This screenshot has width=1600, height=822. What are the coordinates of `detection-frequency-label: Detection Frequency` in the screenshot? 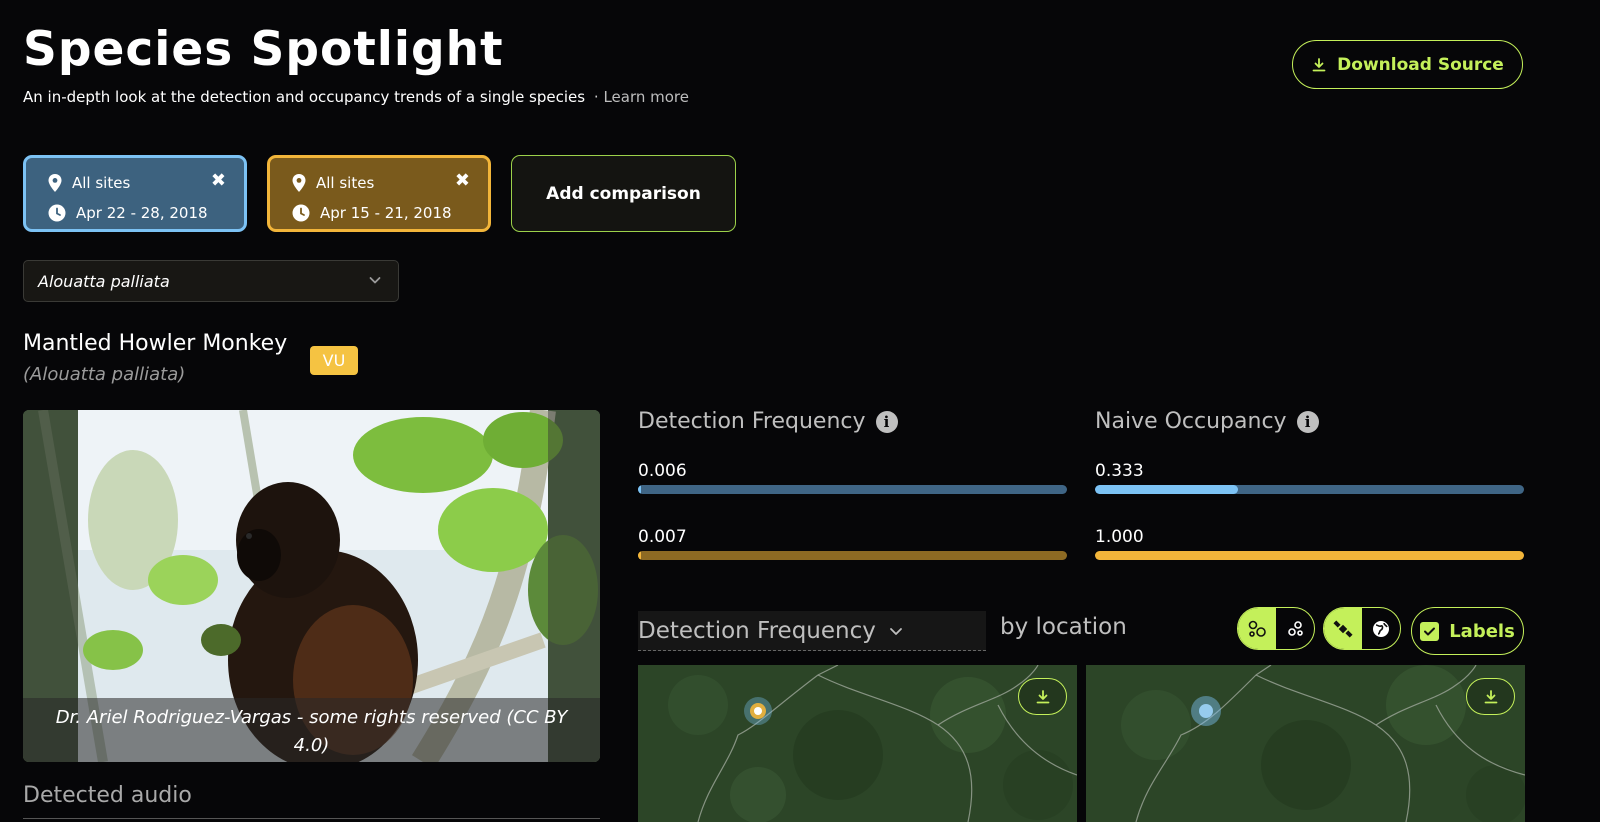 It's located at (752, 421).